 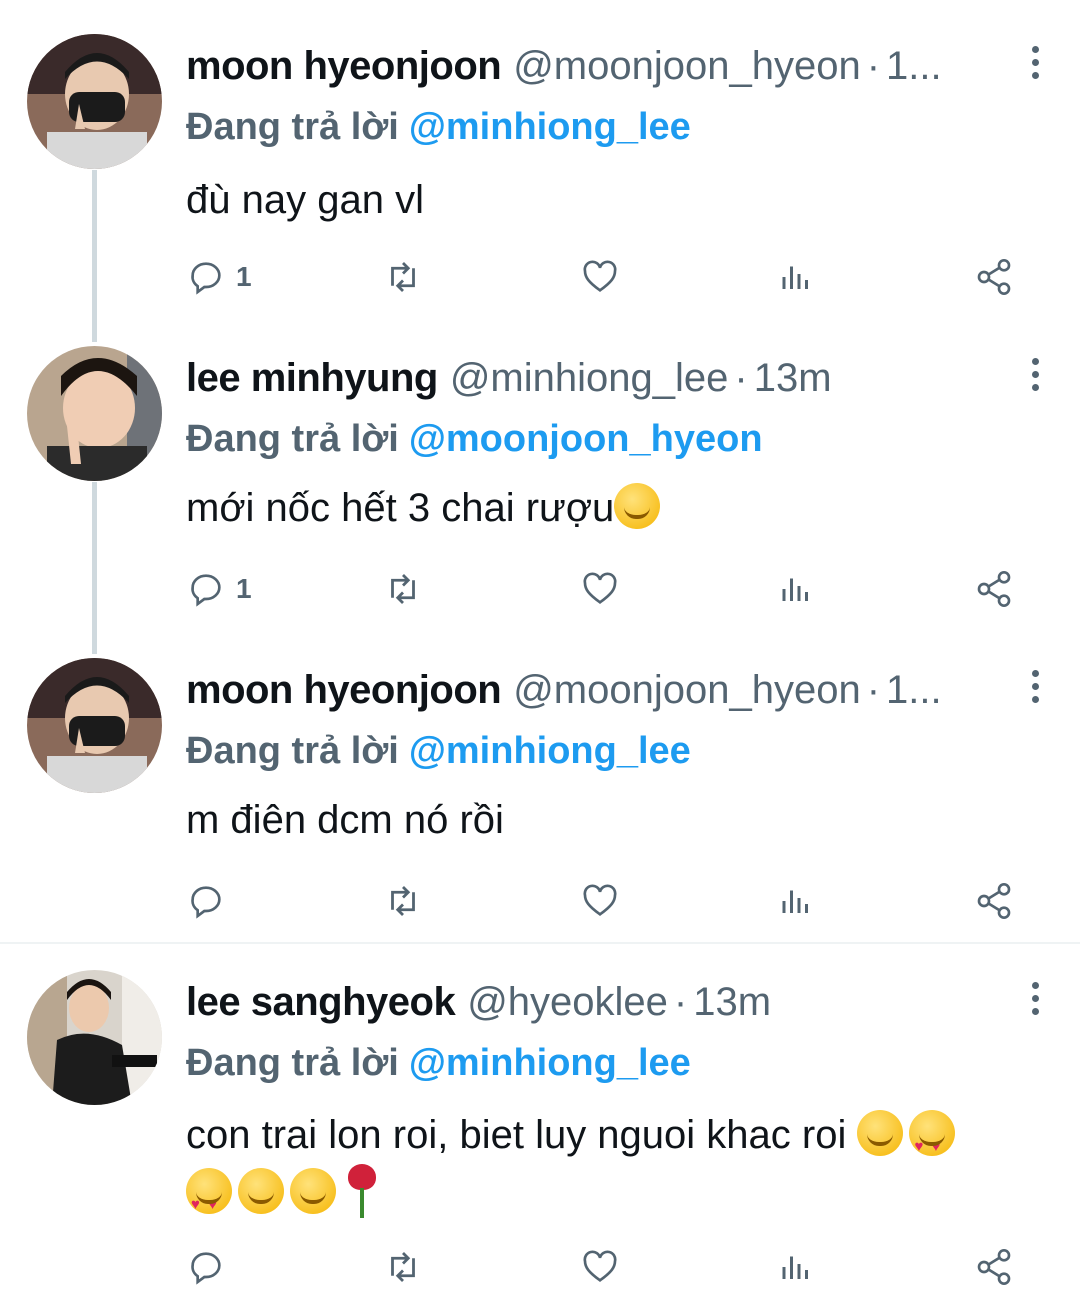 I want to click on relaxed-emoji, so click(x=880, y=1133).